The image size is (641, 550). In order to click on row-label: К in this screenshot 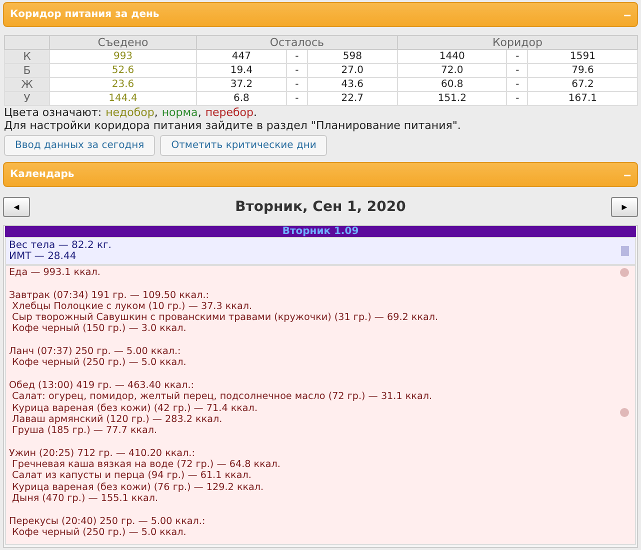, I will do `click(27, 57)`.